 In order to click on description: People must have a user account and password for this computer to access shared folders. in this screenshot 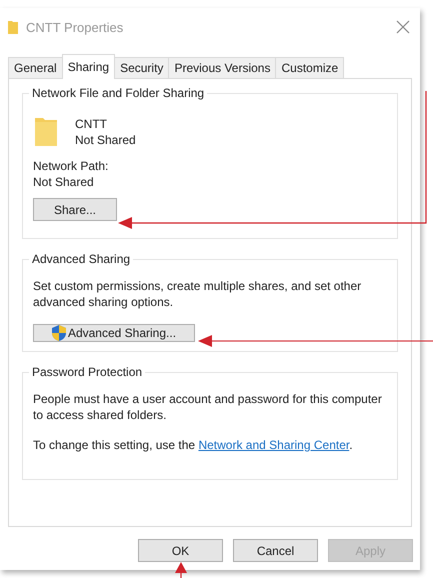, I will do `click(208, 407)`.